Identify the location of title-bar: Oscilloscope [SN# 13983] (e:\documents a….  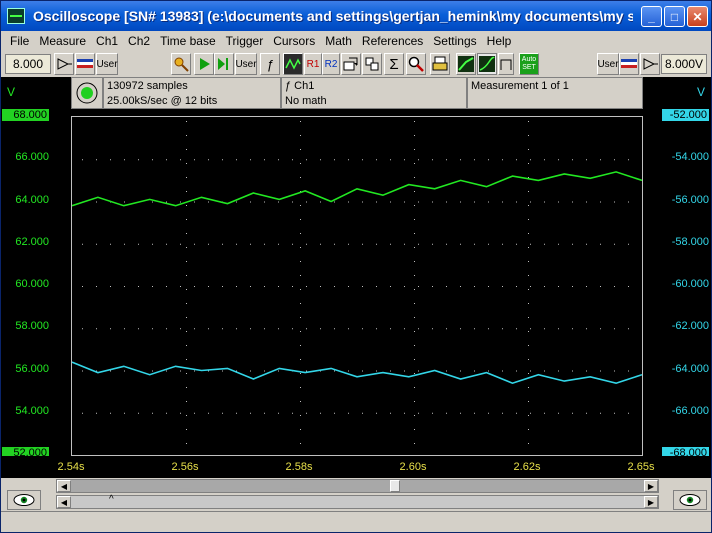
(356, 16).